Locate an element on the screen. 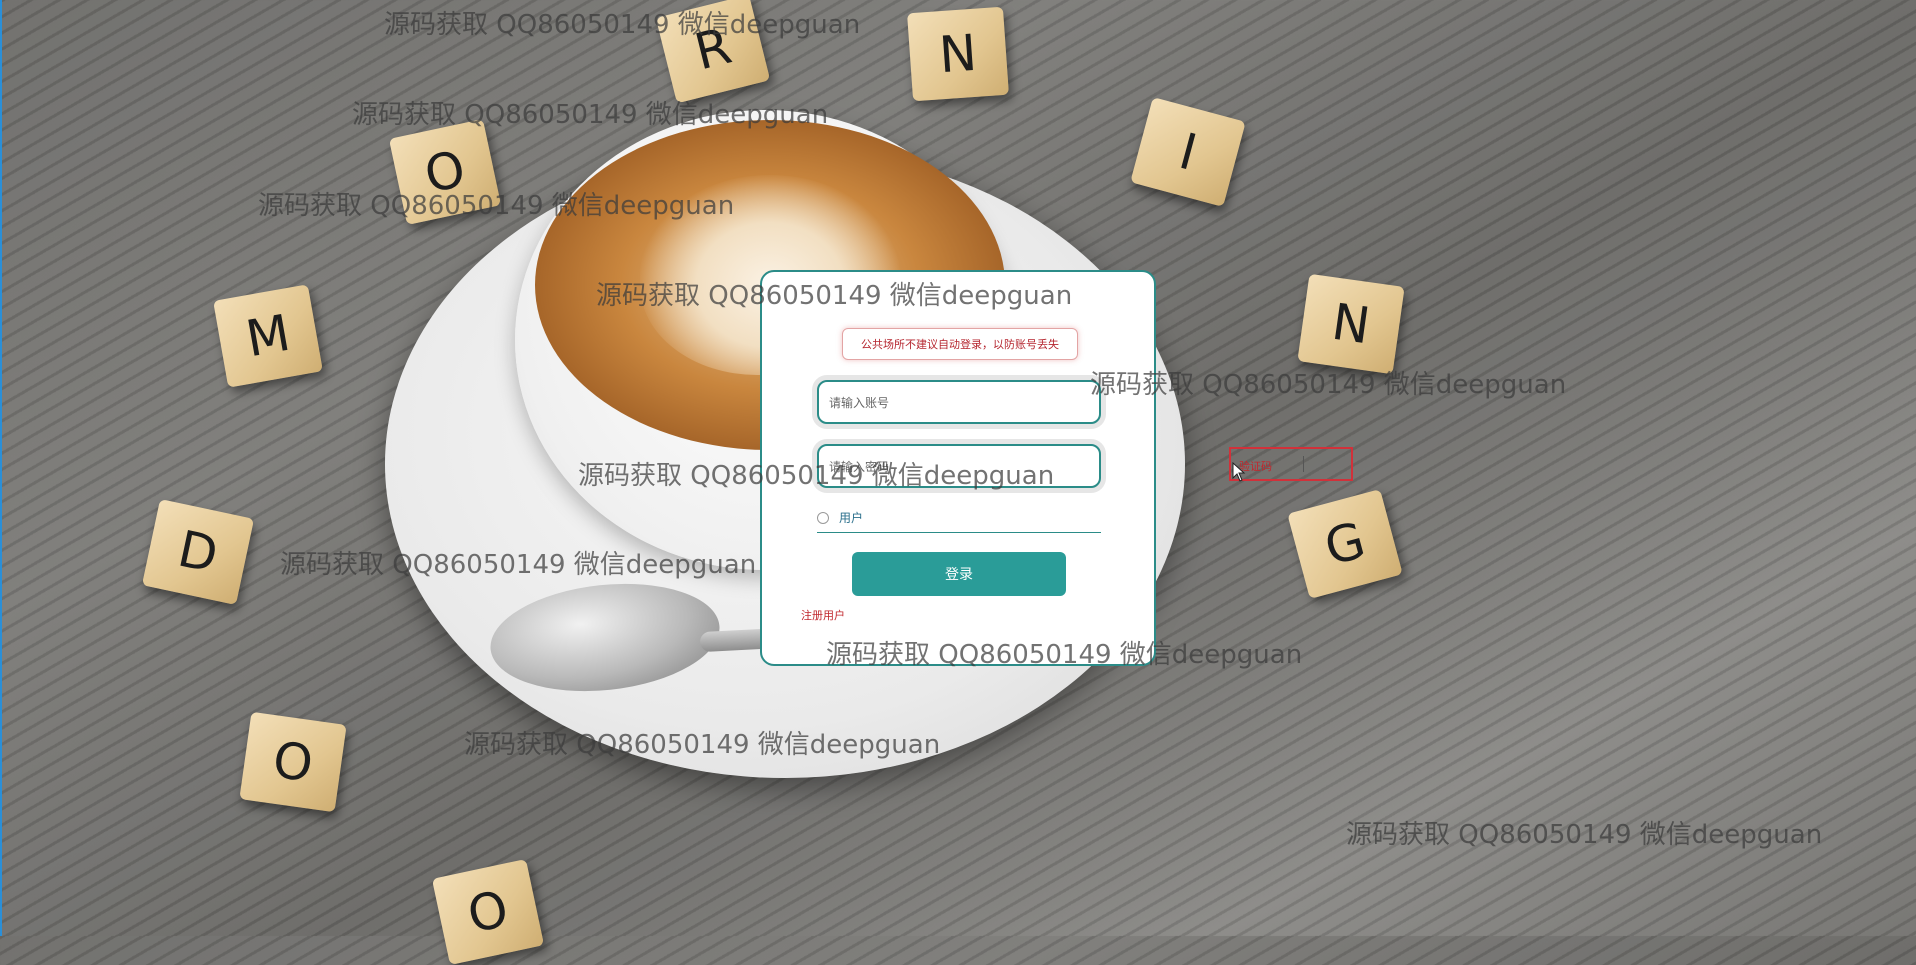  password-input: 请输入密码 is located at coordinates (959, 466).